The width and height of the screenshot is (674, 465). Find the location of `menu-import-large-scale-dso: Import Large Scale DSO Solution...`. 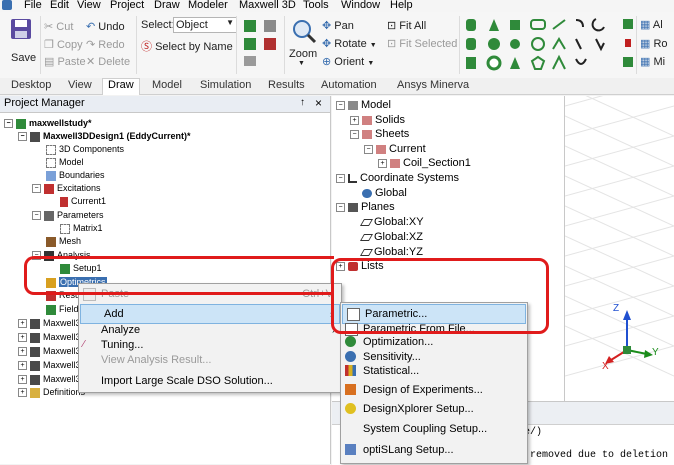

menu-import-large-scale-dso: Import Large Scale DSO Solution... is located at coordinates (210, 381).